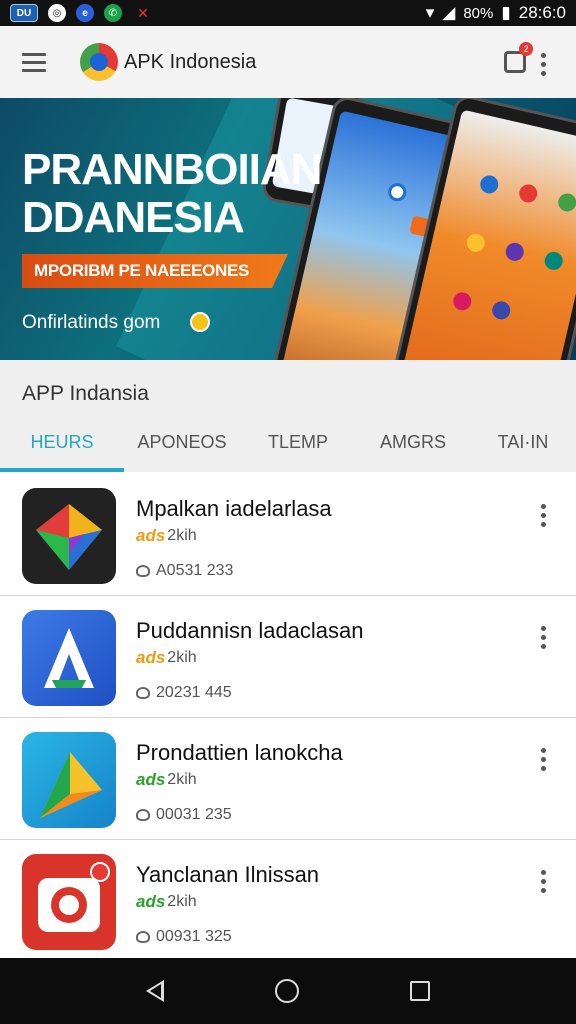 Image resolution: width=576 pixels, height=1024 pixels. Describe the element at coordinates (24, 13) in the screenshot. I see `du-icon: DU` at that location.